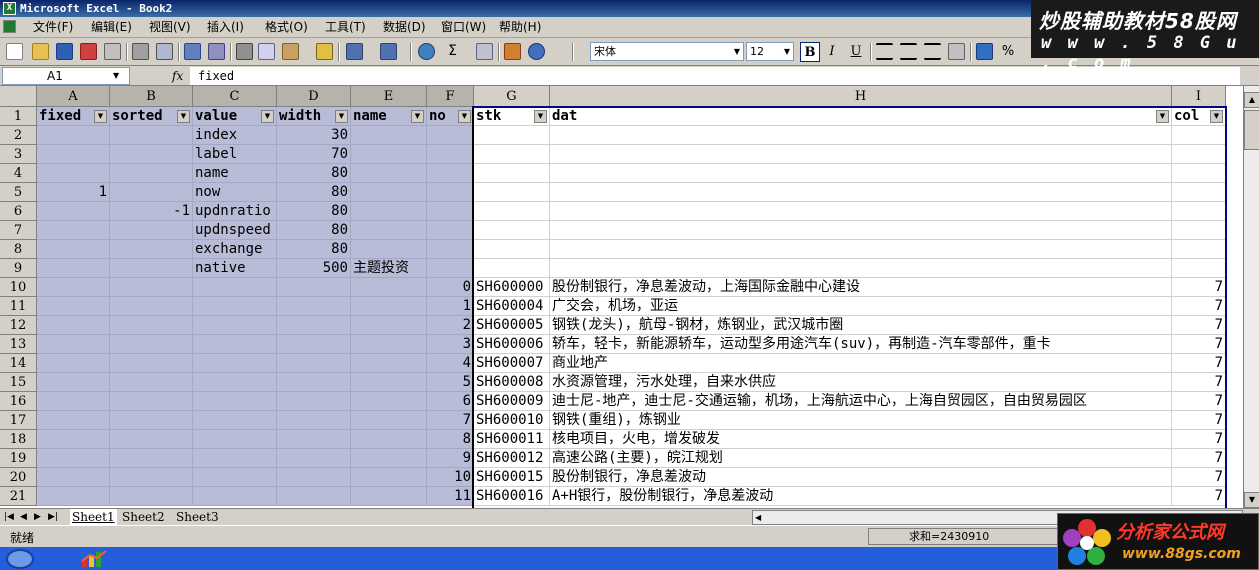  Describe the element at coordinates (861, 306) in the screenshot. I see `data-cell: 广交会，机场，亚运` at that location.